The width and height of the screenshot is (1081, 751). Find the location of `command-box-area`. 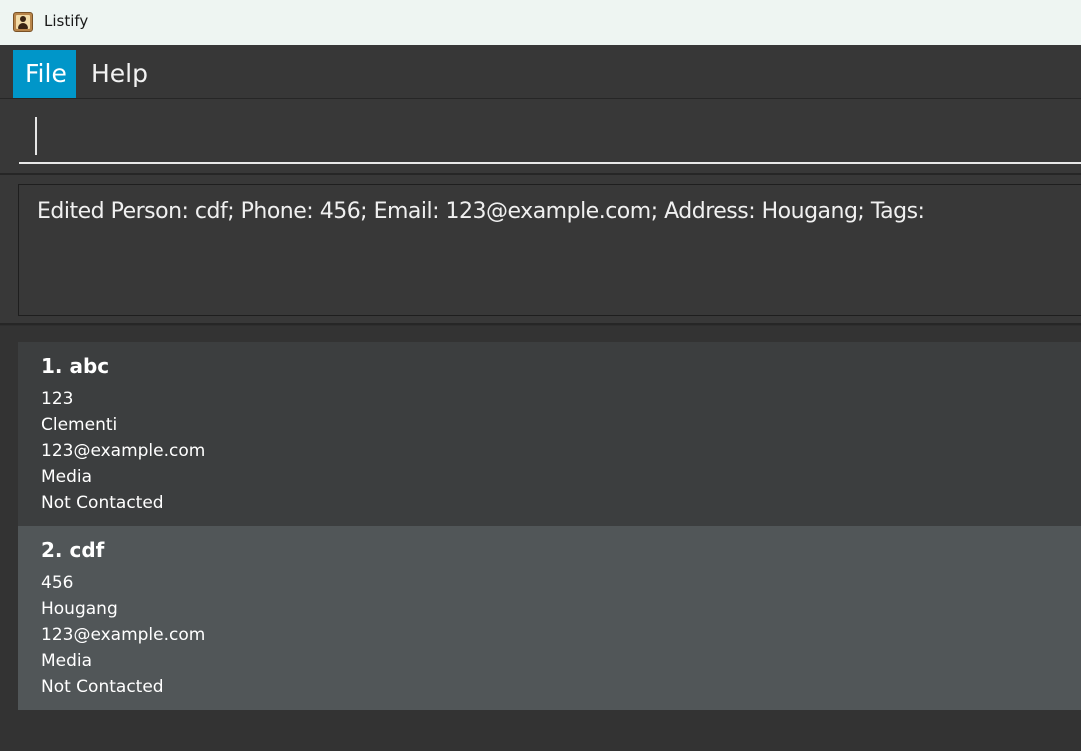

command-box-area is located at coordinates (540, 137).